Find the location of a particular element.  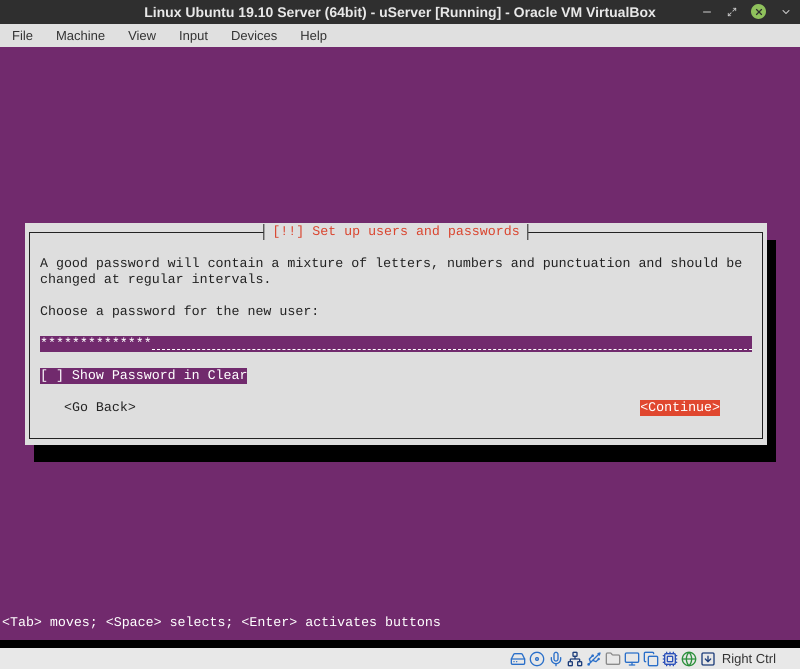

usb-icon is located at coordinates (594, 658).